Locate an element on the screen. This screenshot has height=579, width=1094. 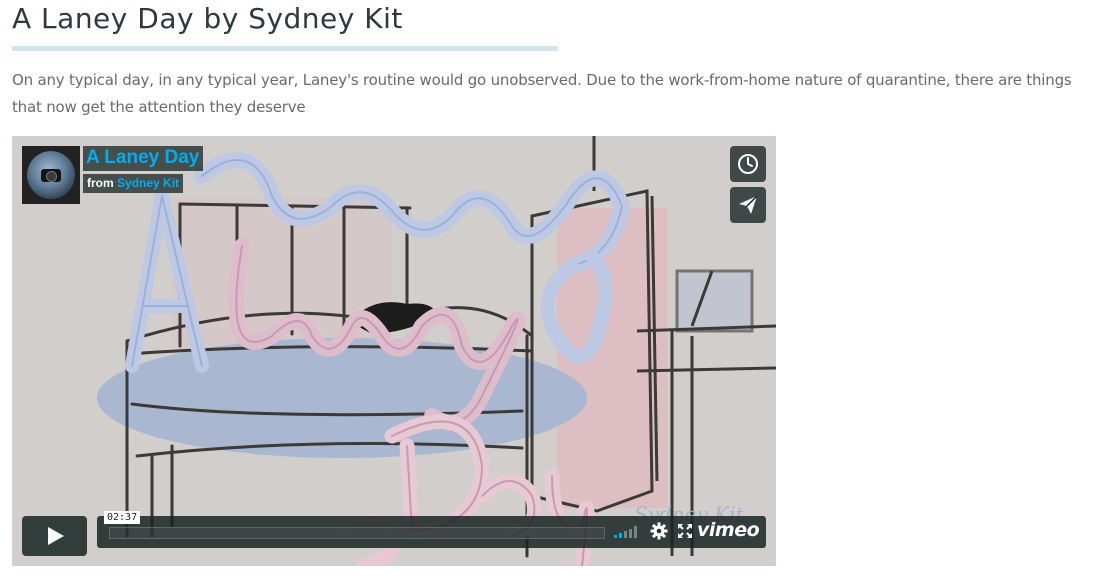
from-label: from is located at coordinates (100, 183).